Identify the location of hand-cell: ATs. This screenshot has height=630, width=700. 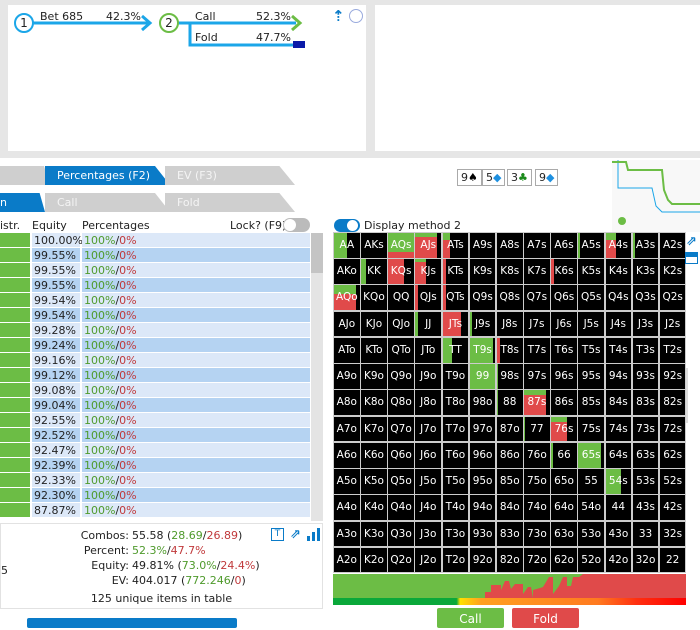
(455, 245).